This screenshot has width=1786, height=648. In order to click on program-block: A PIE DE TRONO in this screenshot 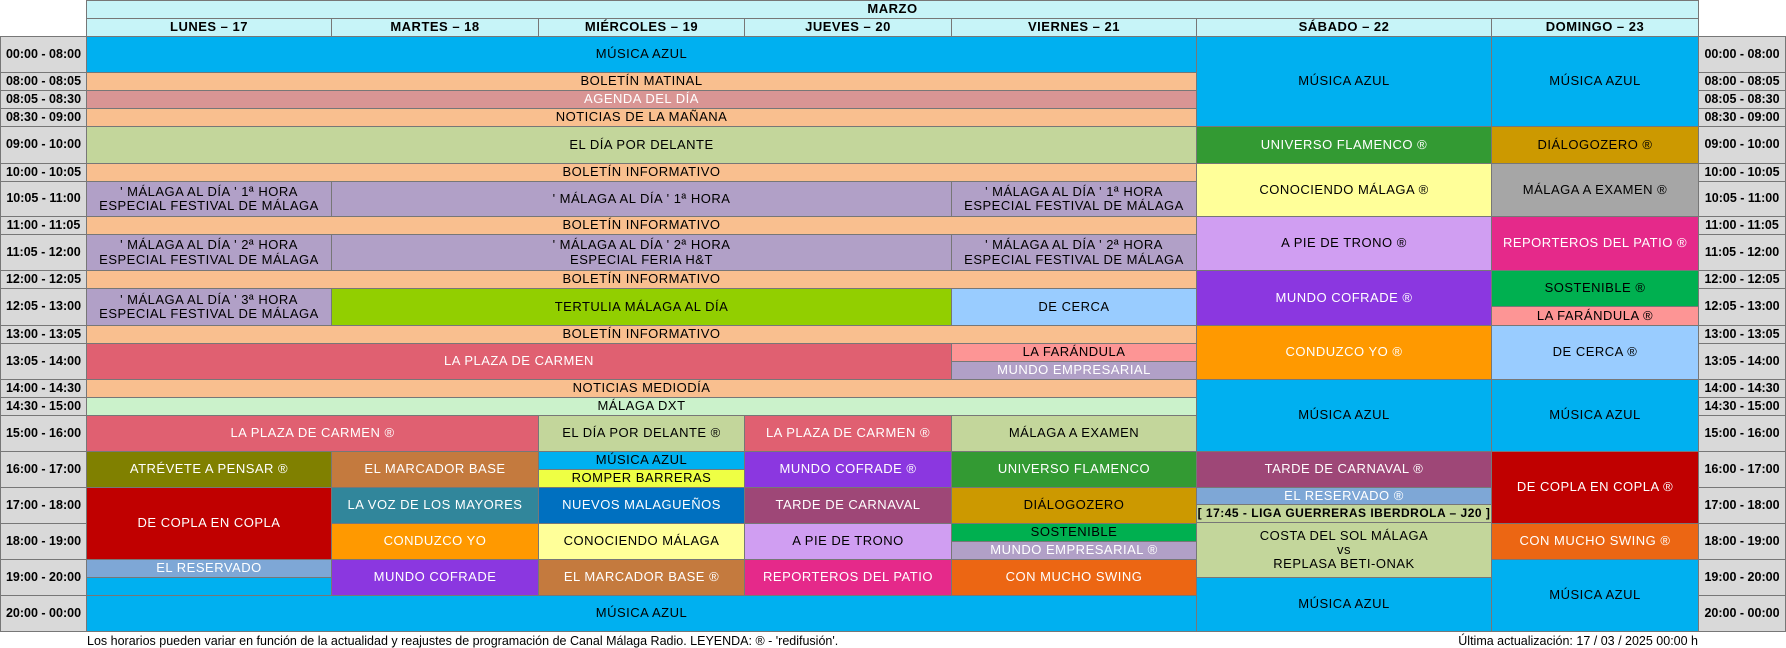, I will do `click(848, 541)`.